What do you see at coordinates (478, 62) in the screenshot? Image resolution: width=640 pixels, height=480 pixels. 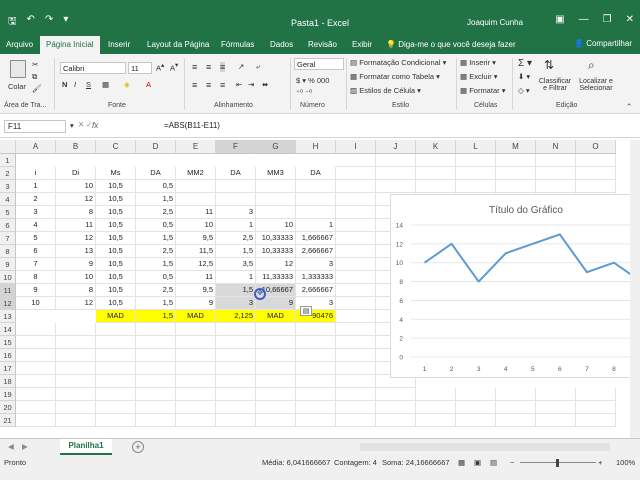 I see `insert-cells-button: ▦ Inserir ▾` at bounding box center [478, 62].